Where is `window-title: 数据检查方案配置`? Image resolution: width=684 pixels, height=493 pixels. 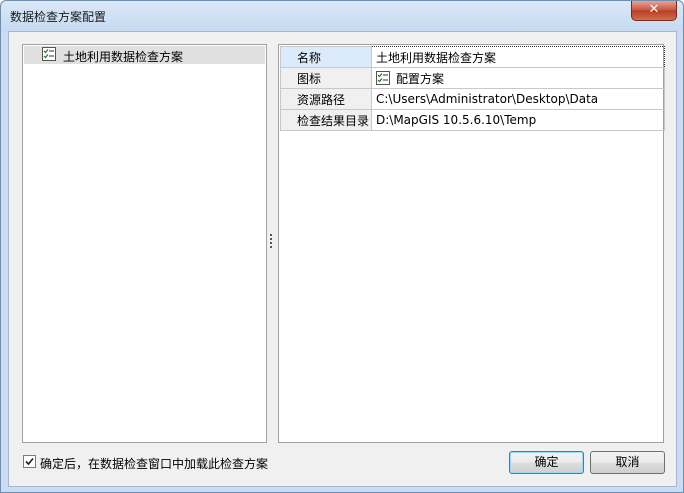 window-title: 数据检查方案配置 is located at coordinates (58, 17).